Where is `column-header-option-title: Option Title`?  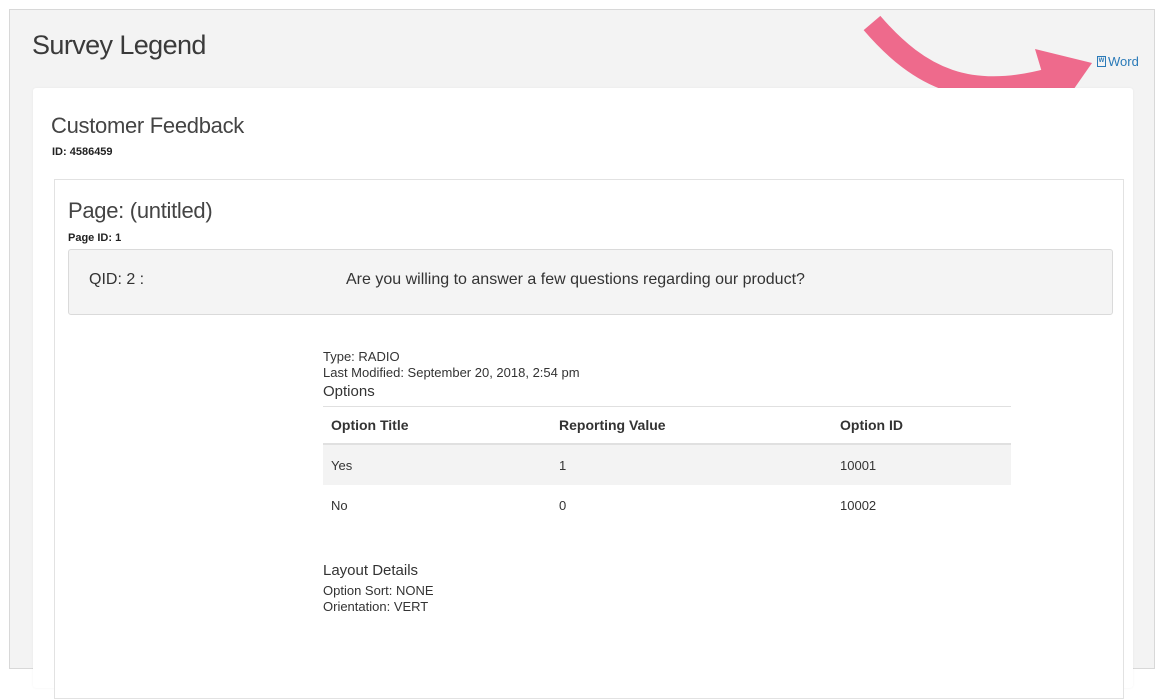
column-header-option-title: Option Title is located at coordinates (437, 426).